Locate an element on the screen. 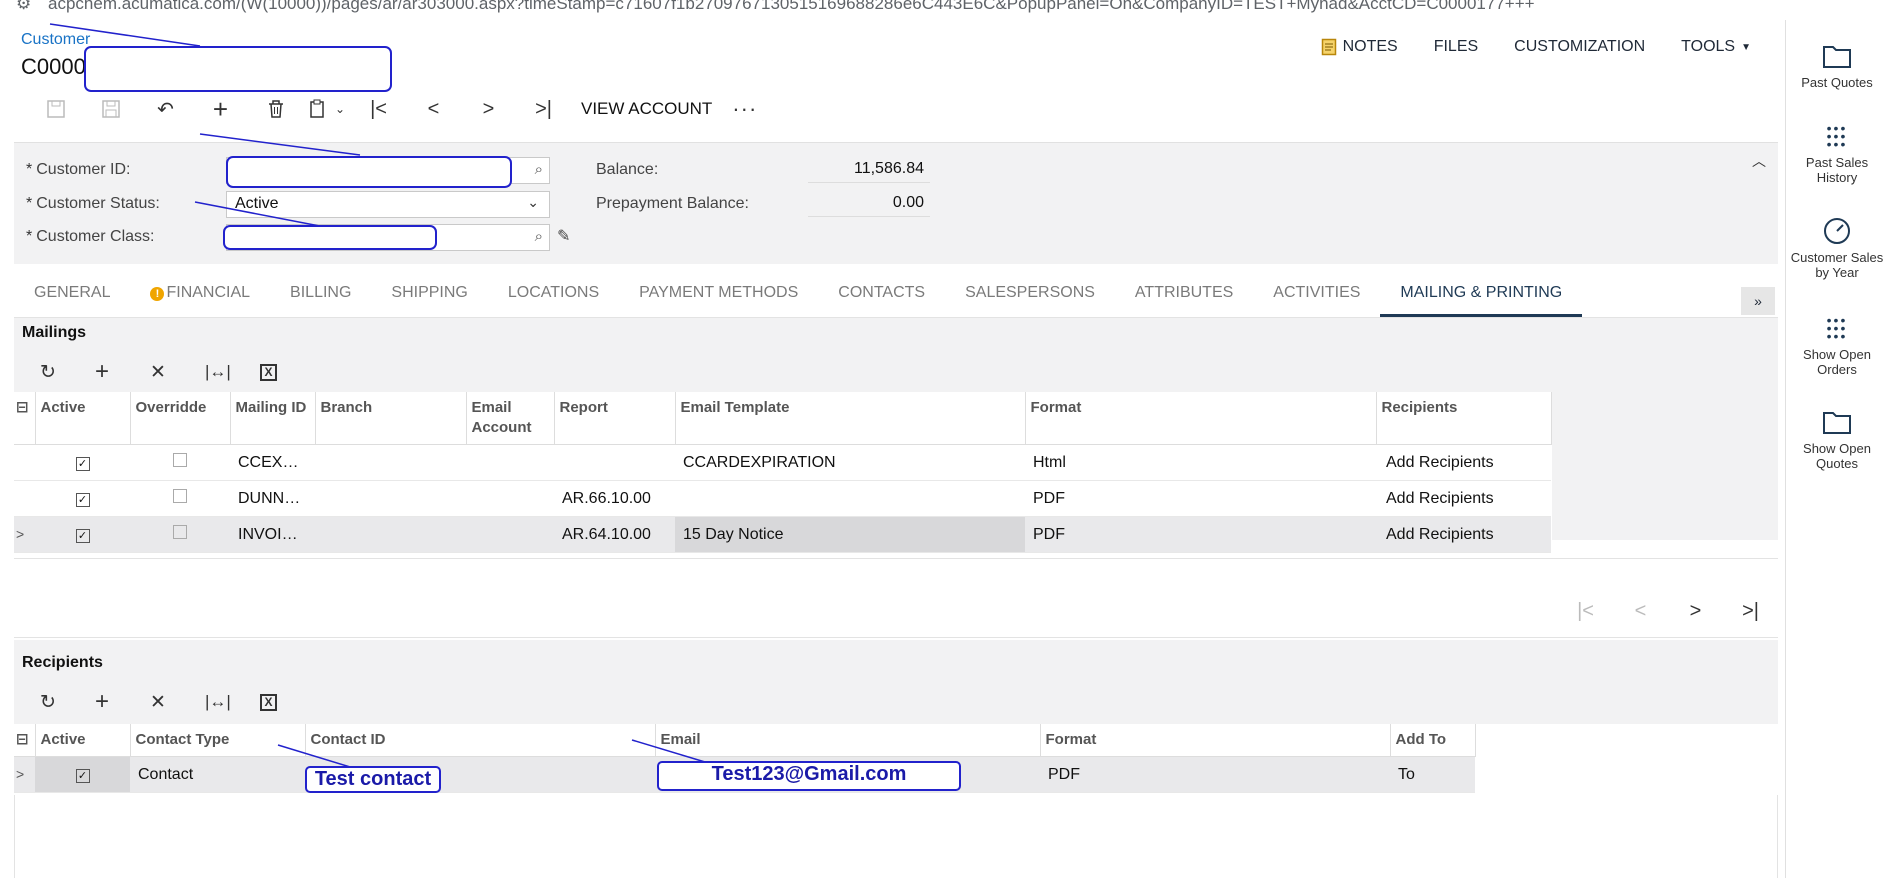 The image size is (1887, 878). first-record-button: |< is located at coordinates (378, 109).